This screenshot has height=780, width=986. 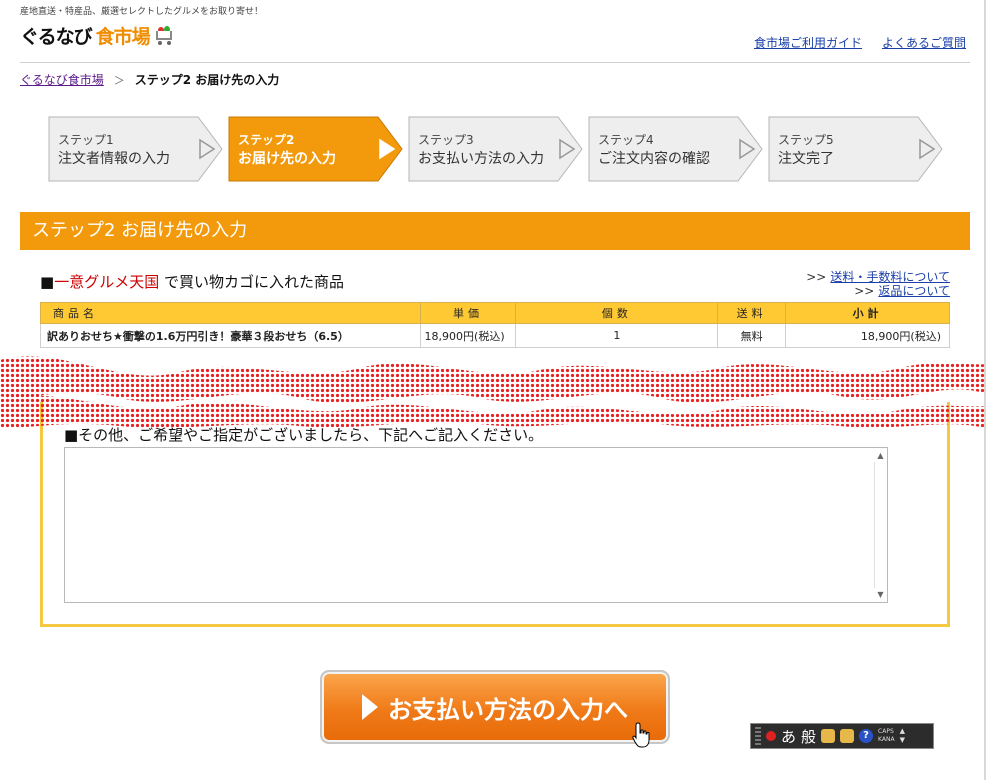 What do you see at coordinates (880, 594) in the screenshot?
I see `scroll-down-arrow-icon: ▼` at bounding box center [880, 594].